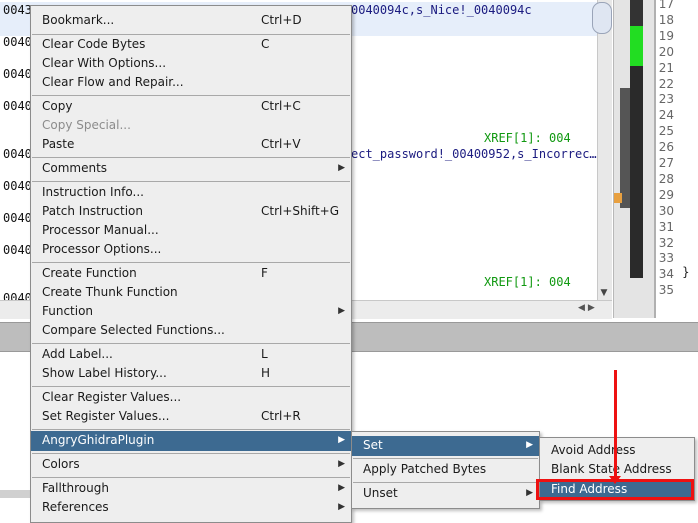 The width and height of the screenshot is (698, 523). I want to click on menu-item-function: Function ▶, so click(191, 311).